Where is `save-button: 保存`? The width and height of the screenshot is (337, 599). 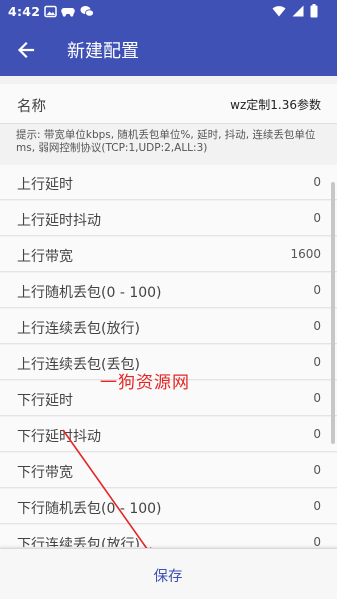 save-button: 保存 is located at coordinates (168, 574).